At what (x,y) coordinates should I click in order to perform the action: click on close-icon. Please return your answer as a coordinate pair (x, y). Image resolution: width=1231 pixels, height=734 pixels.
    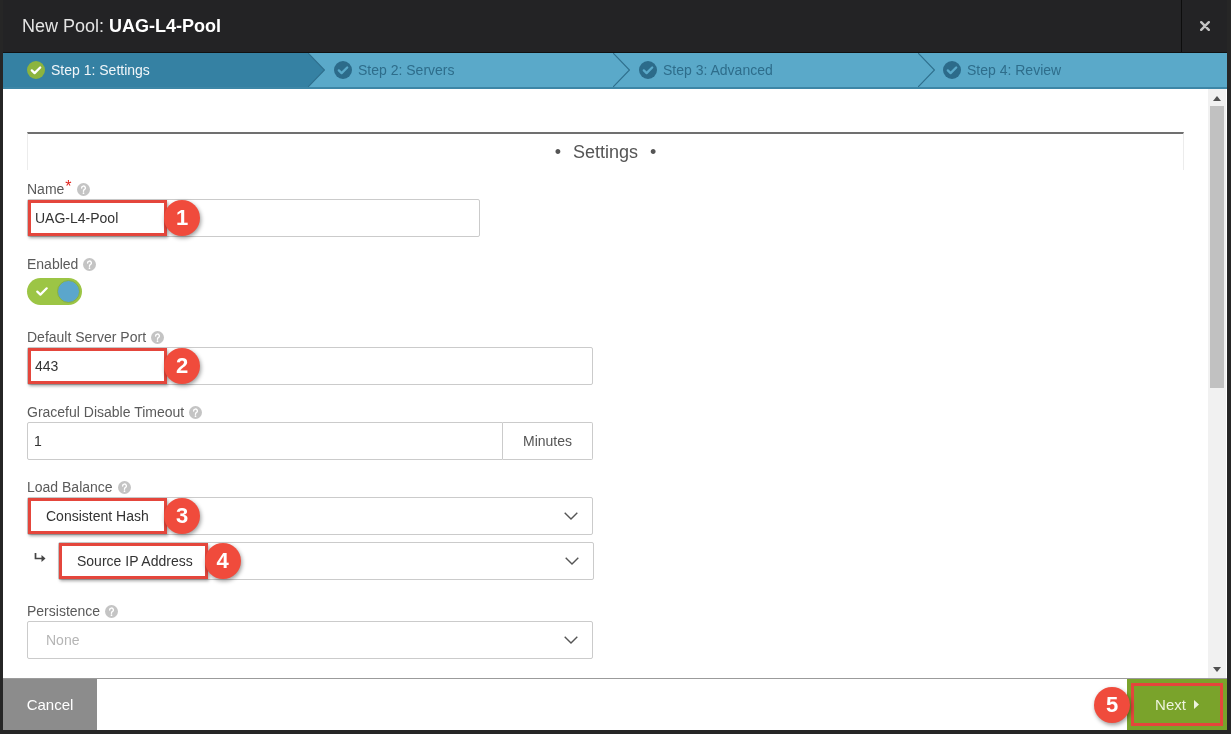
    Looking at the image, I should click on (1204, 26).